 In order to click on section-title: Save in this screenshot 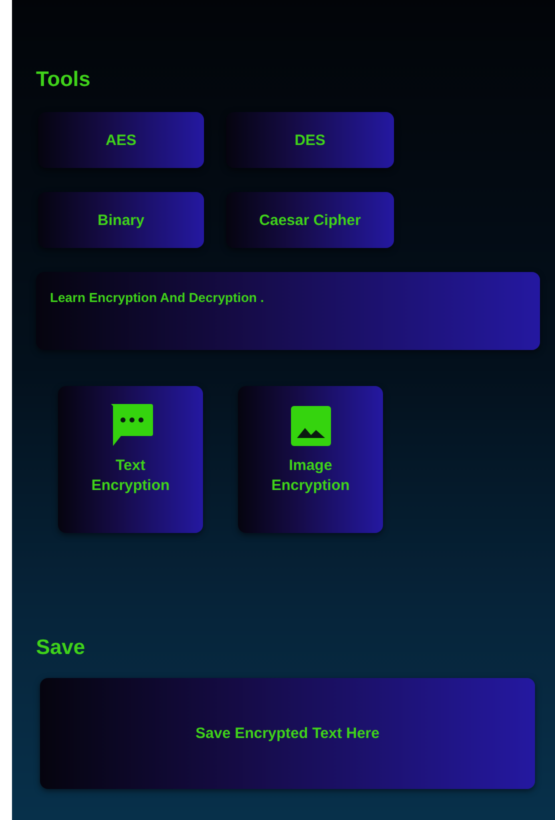, I will do `click(61, 647)`.